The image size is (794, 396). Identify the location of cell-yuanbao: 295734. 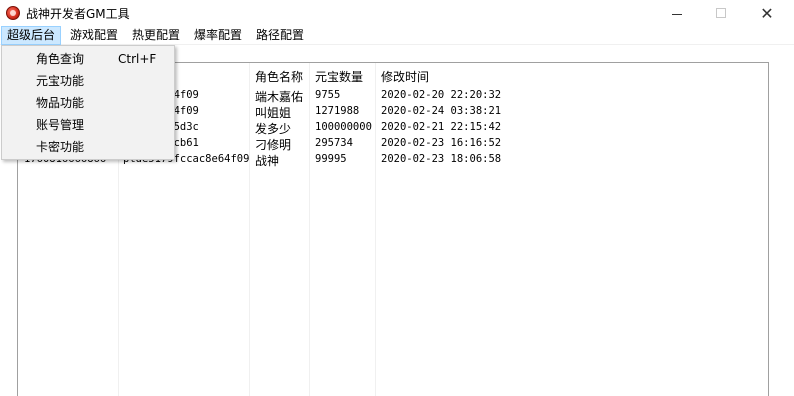
(334, 143).